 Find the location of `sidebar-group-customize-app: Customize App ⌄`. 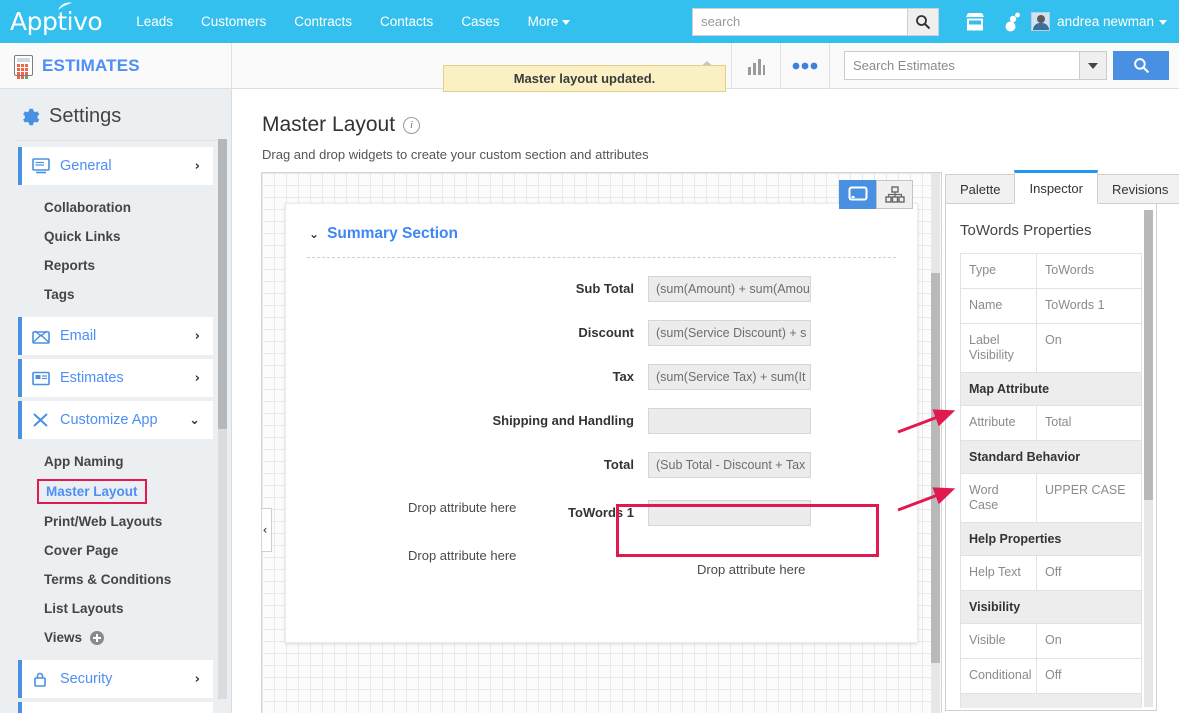

sidebar-group-customize-app: Customize App ⌄ is located at coordinates (115, 420).